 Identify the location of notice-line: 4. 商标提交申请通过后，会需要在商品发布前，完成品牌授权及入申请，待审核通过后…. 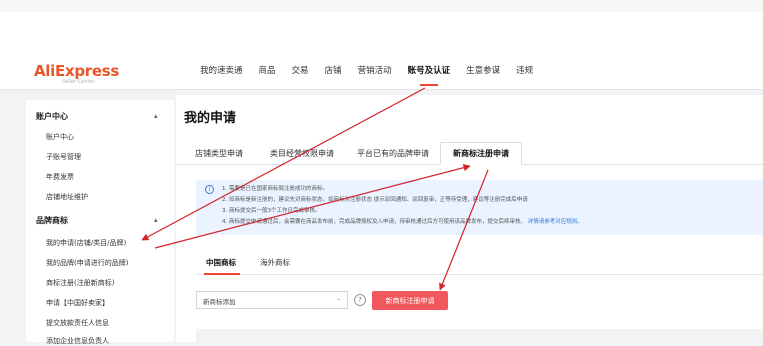
(402, 221).